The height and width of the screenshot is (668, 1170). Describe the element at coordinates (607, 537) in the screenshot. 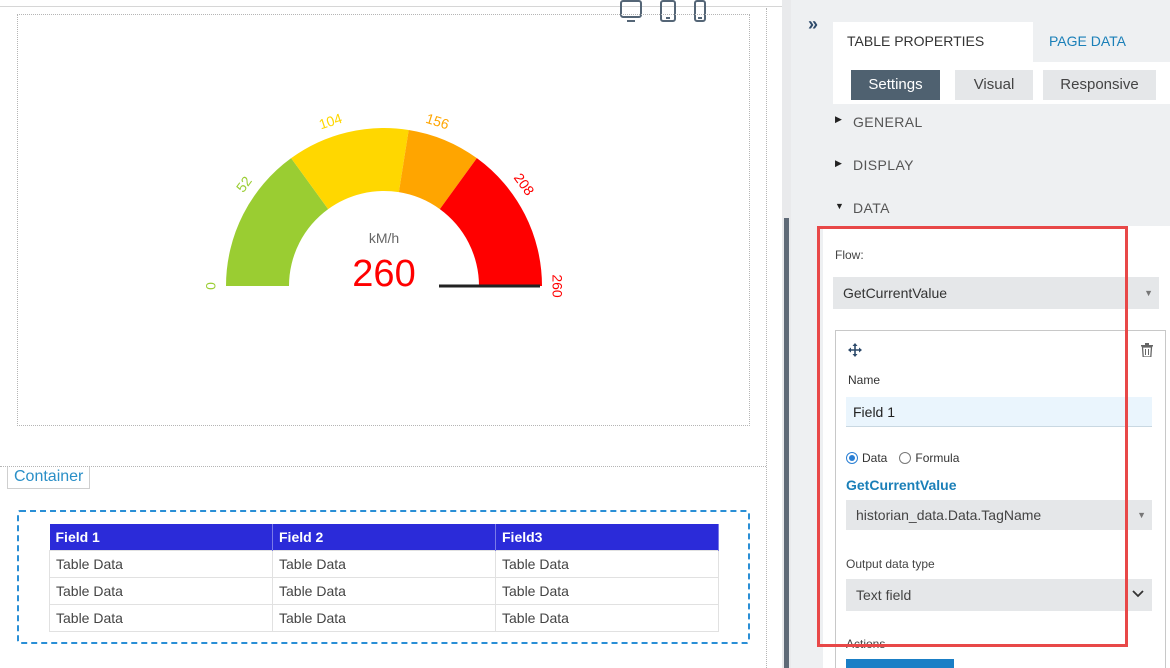

I see `table-header-cell: Field3` at that location.